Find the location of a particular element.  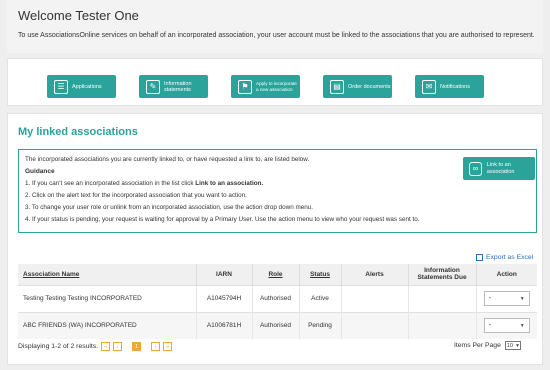

items-per-page-value: 10 is located at coordinates (509, 345).